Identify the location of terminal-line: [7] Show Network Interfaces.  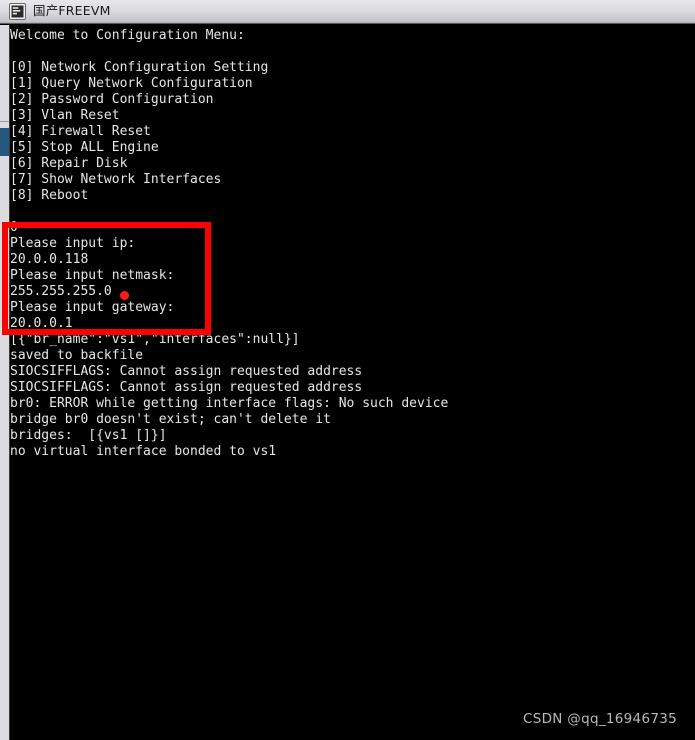
(116, 179).